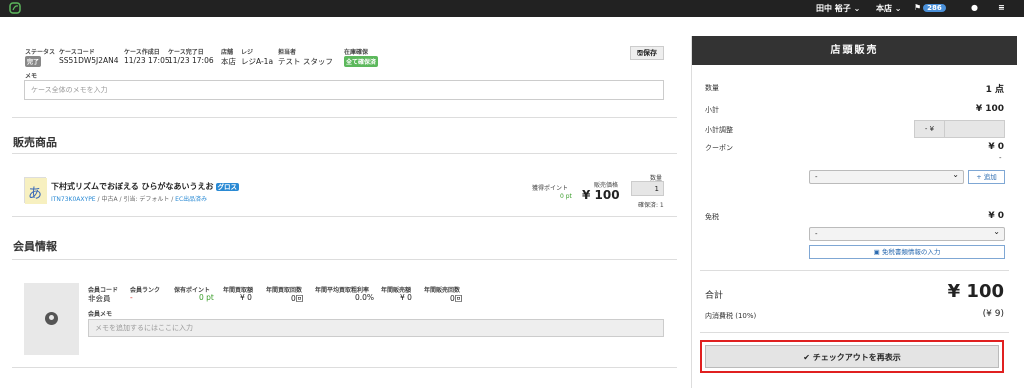  What do you see at coordinates (135, 199) in the screenshot?
I see `product-condition: / 中古A / 引当: デフォルト /` at bounding box center [135, 199].